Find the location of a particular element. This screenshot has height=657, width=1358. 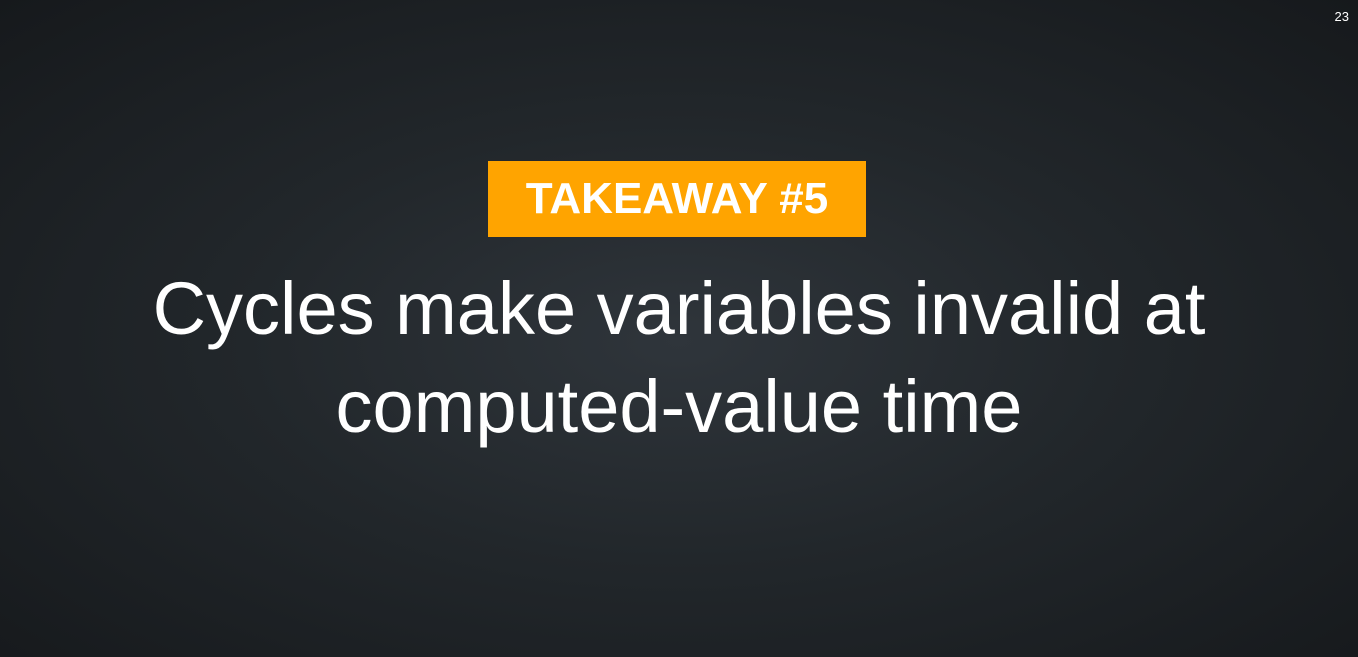

slide-number: 23 is located at coordinates (1341, 16).